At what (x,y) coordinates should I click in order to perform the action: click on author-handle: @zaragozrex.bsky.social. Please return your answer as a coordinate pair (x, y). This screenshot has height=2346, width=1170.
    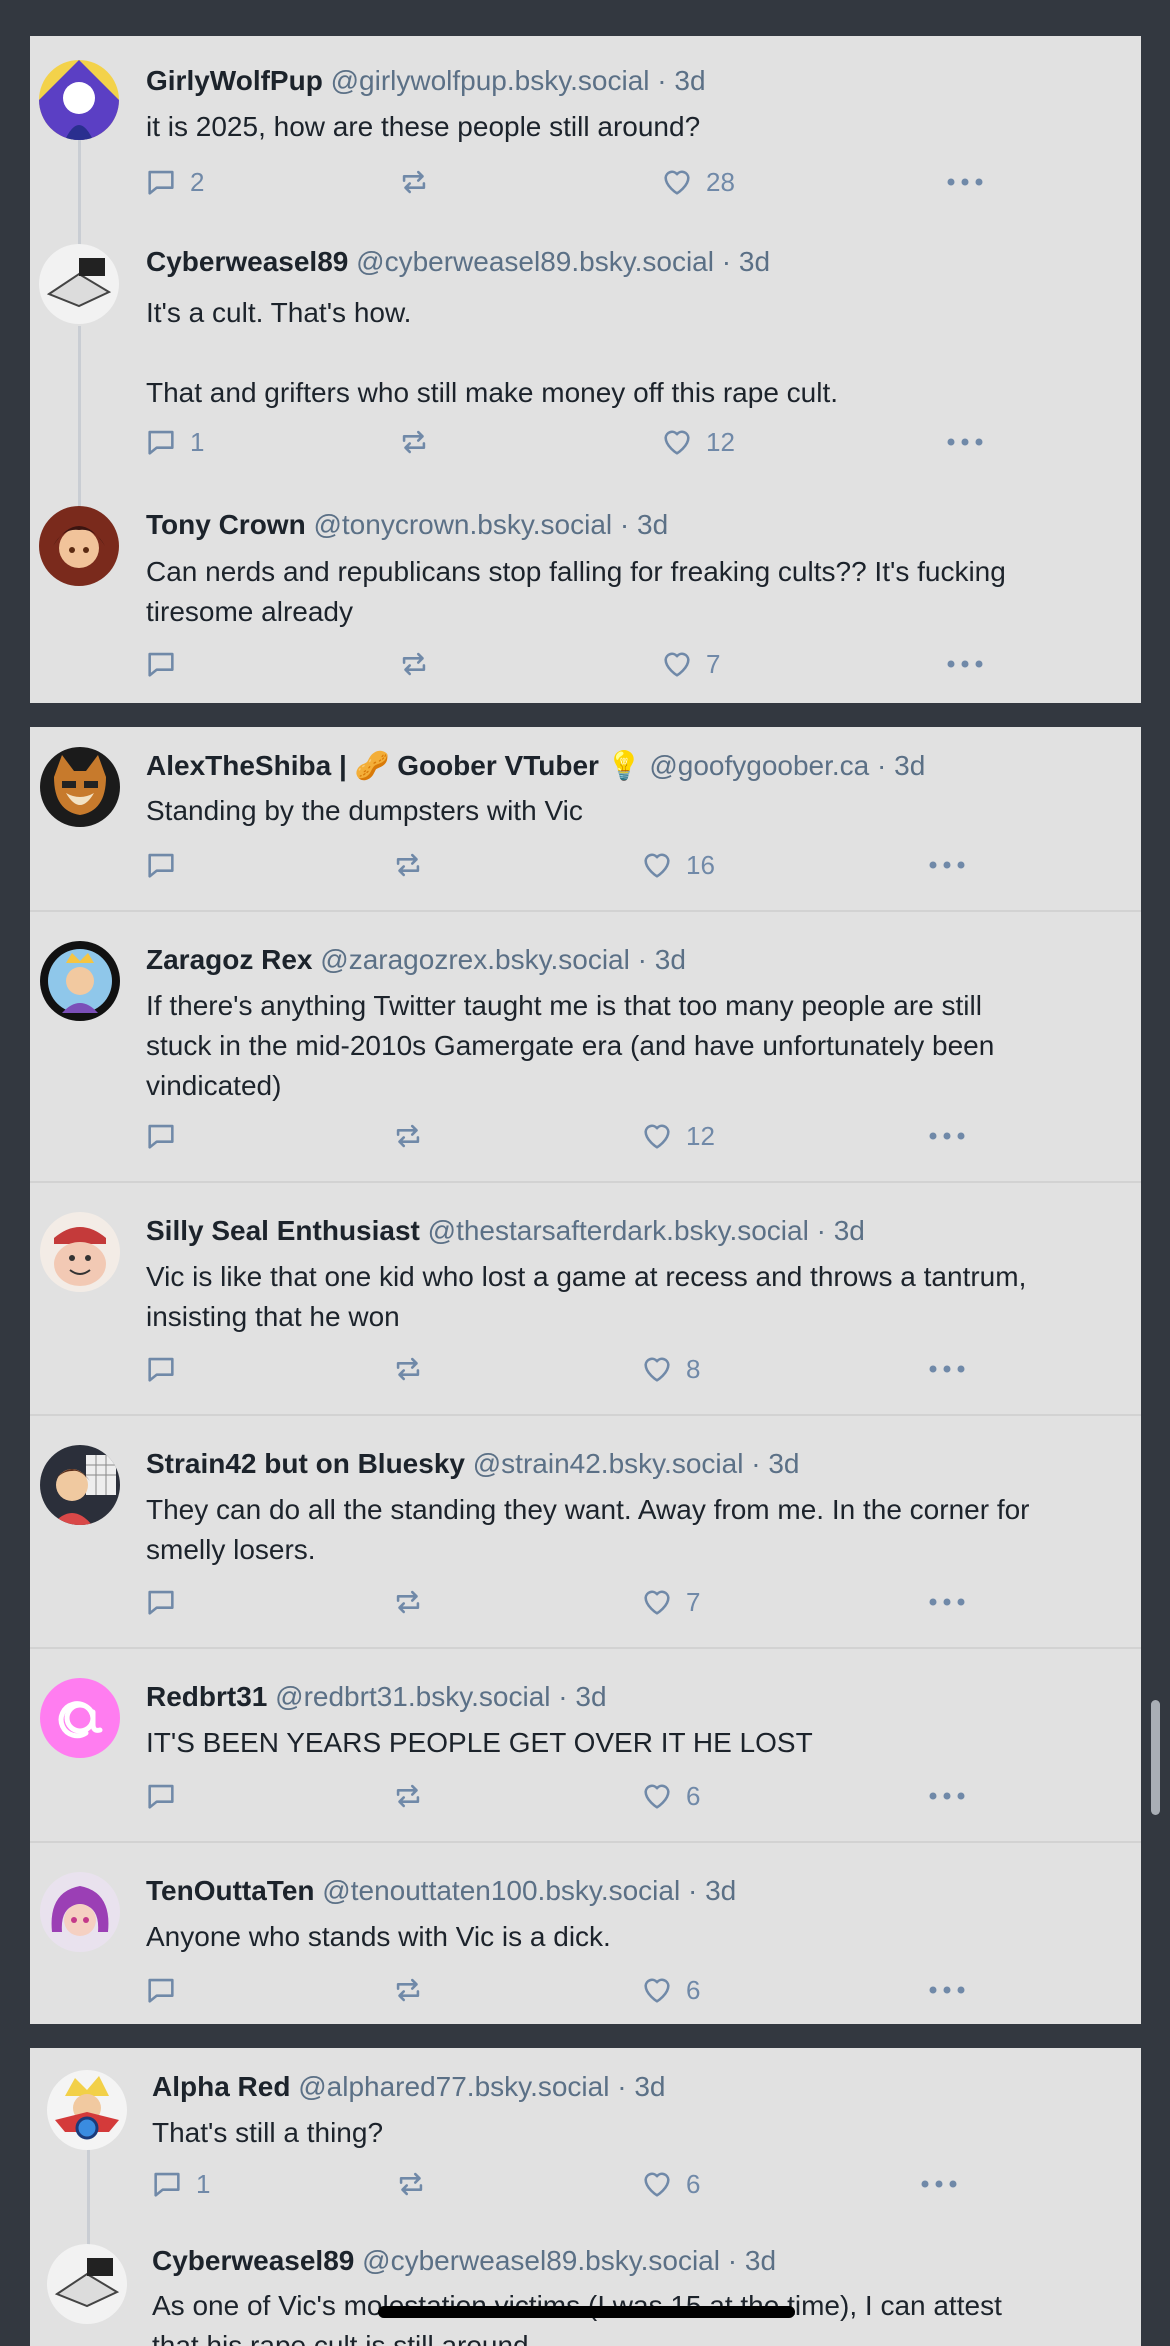
    Looking at the image, I should click on (475, 959).